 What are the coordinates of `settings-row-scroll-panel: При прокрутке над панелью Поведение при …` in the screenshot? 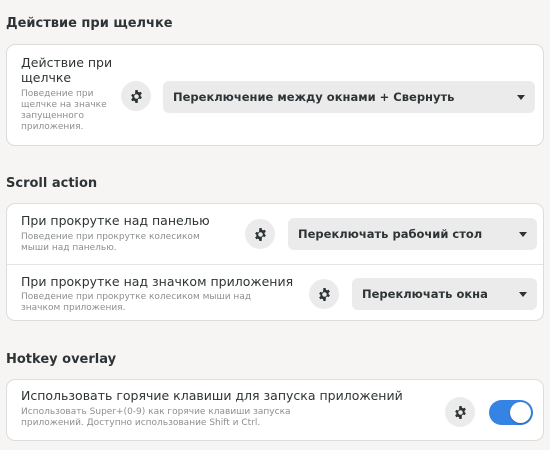 It's located at (275, 234).